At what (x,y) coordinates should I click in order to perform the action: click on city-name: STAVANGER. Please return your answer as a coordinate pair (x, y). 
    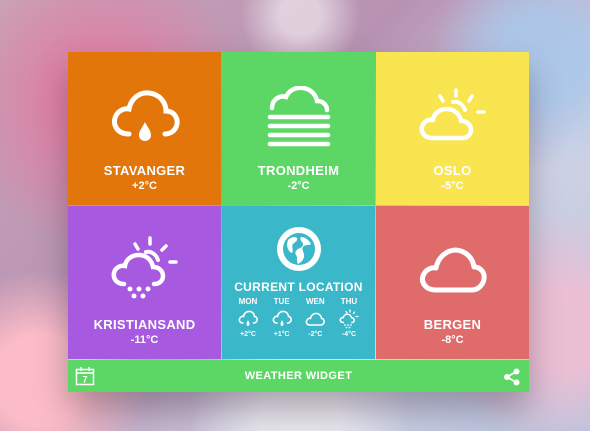
    Looking at the image, I should click on (144, 170).